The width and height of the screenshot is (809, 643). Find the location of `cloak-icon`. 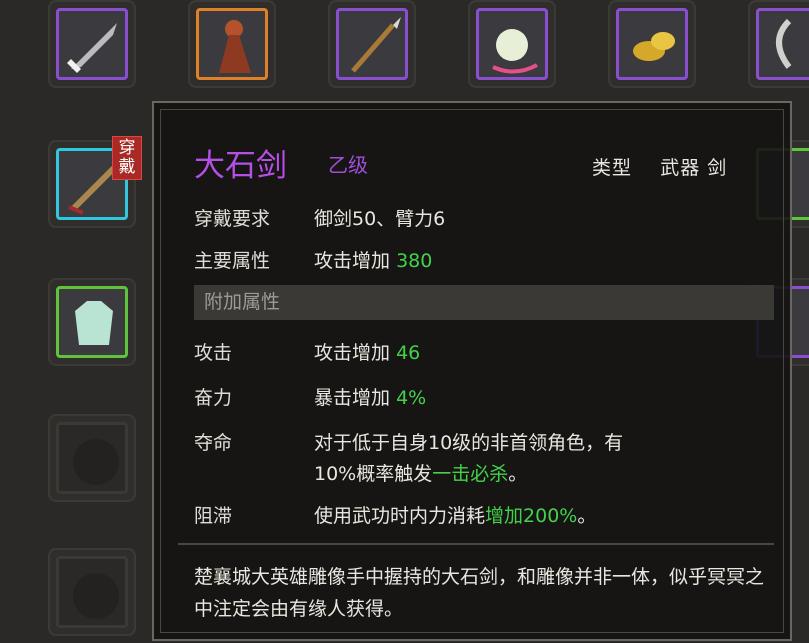

cloak-icon is located at coordinates (235, 46).